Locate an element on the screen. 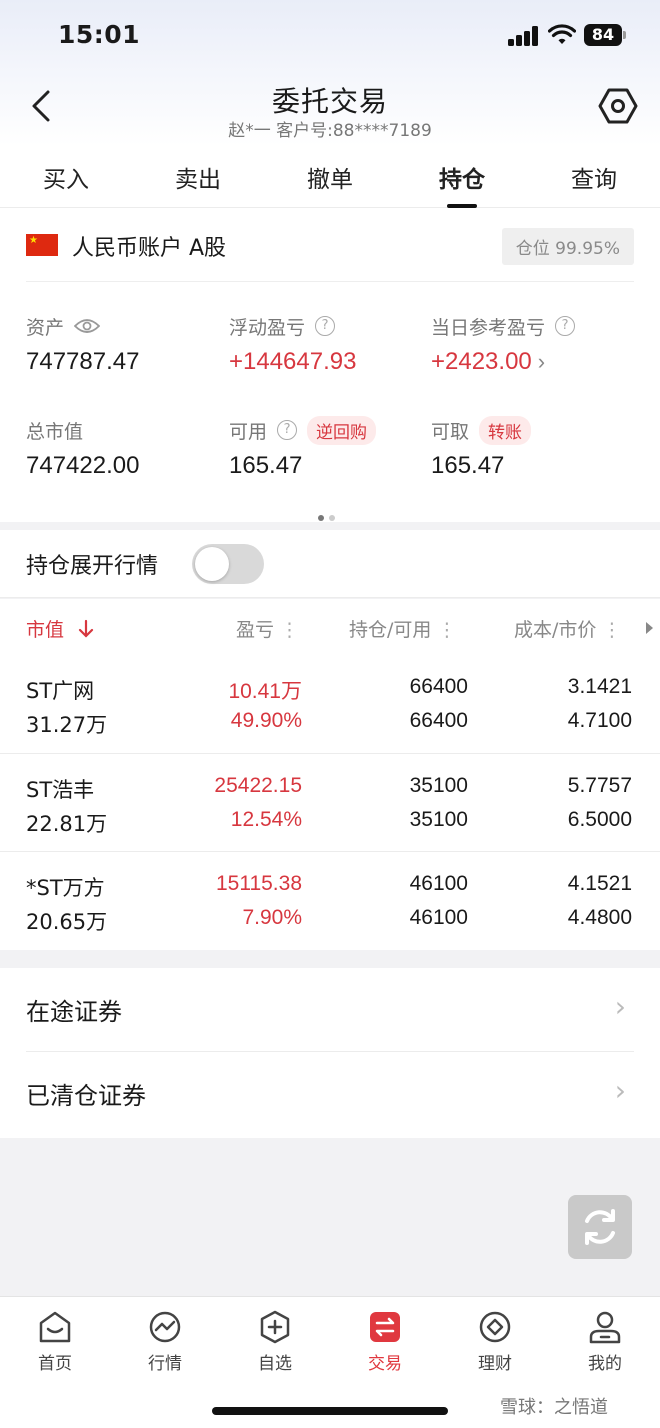 The image size is (660, 1428). home-indicator is located at coordinates (330, 1411).